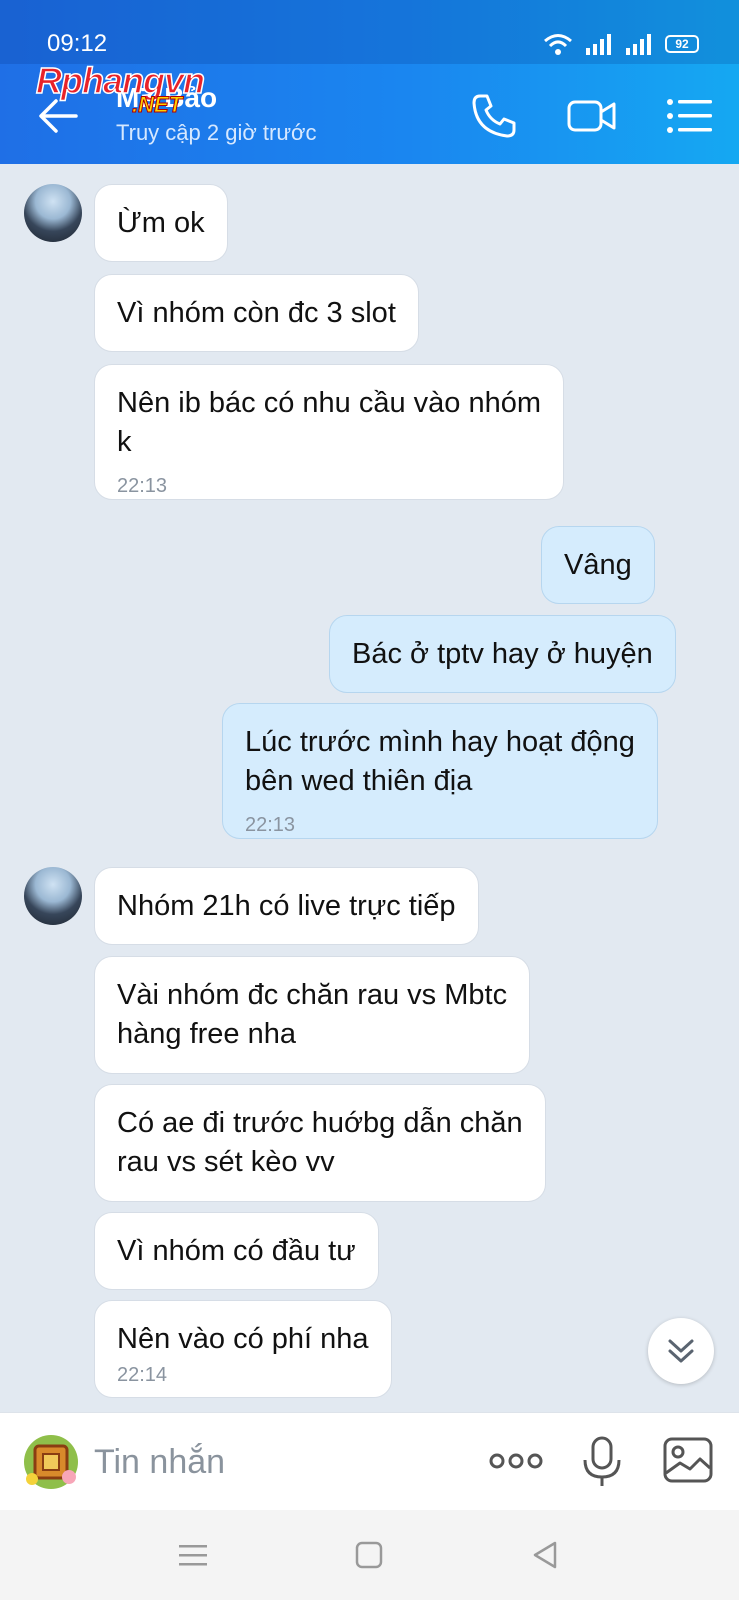 Image resolution: width=739 pixels, height=1600 pixels. I want to click on more-dots-icon, so click(516, 1461).